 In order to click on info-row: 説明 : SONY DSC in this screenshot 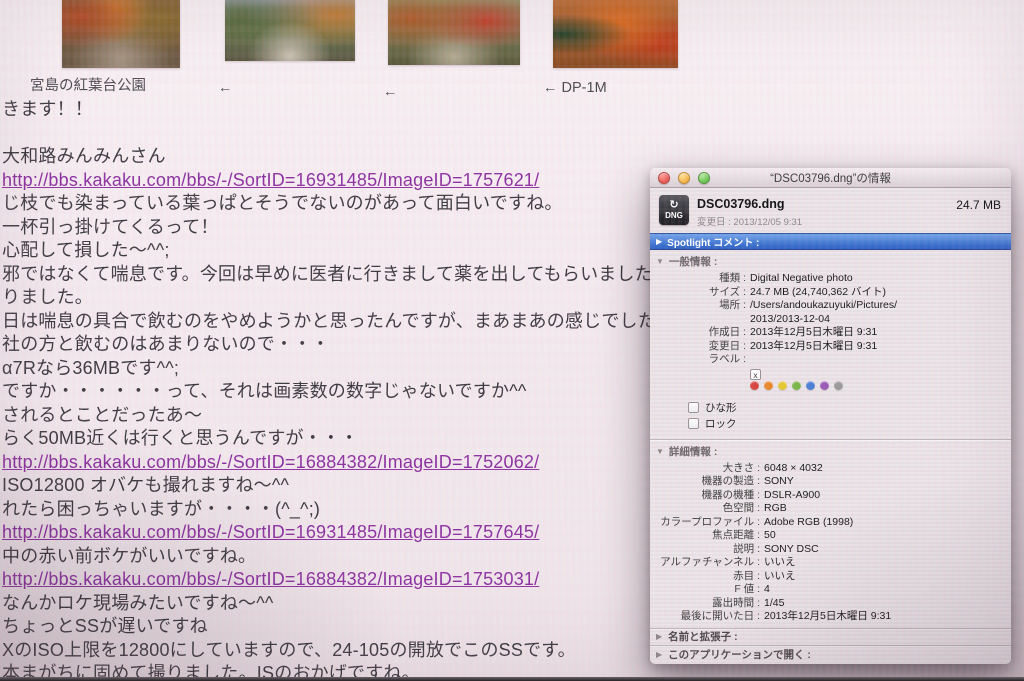, I will do `click(830, 550)`.